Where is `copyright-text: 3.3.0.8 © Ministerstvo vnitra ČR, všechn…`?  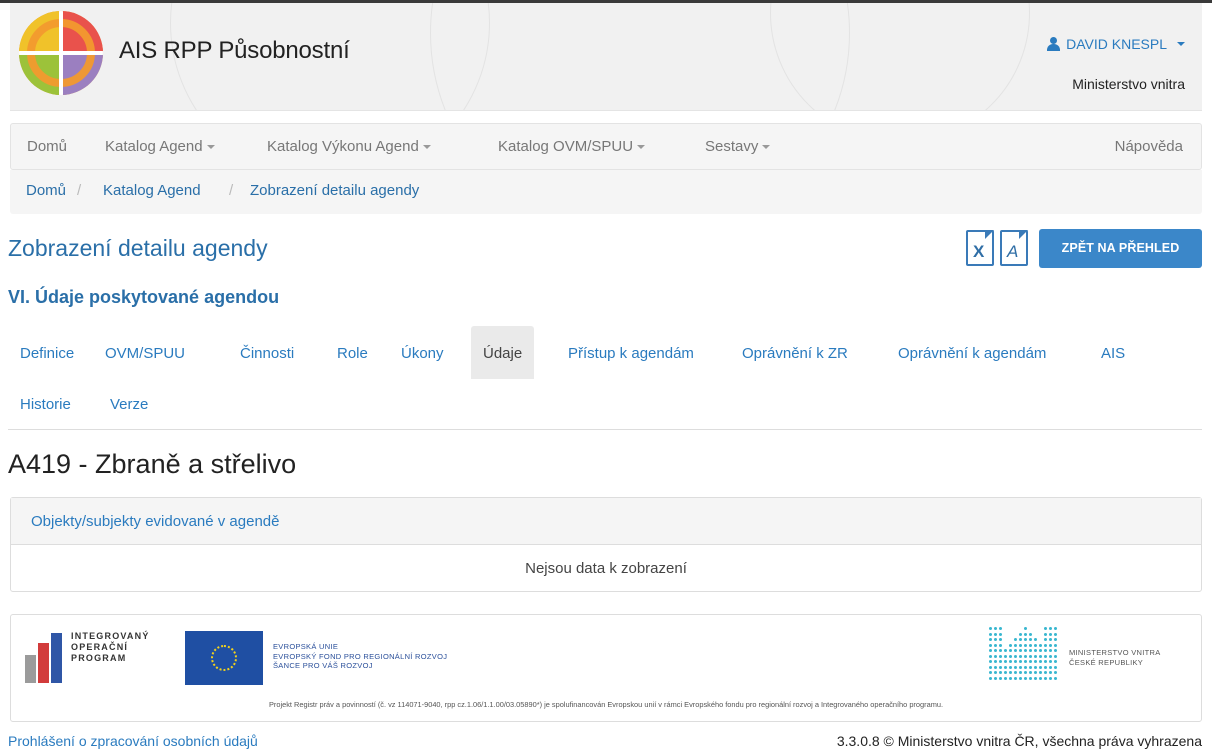 copyright-text: 3.3.0.8 © Ministerstvo vnitra ČR, všechn… is located at coordinates (1019, 741).